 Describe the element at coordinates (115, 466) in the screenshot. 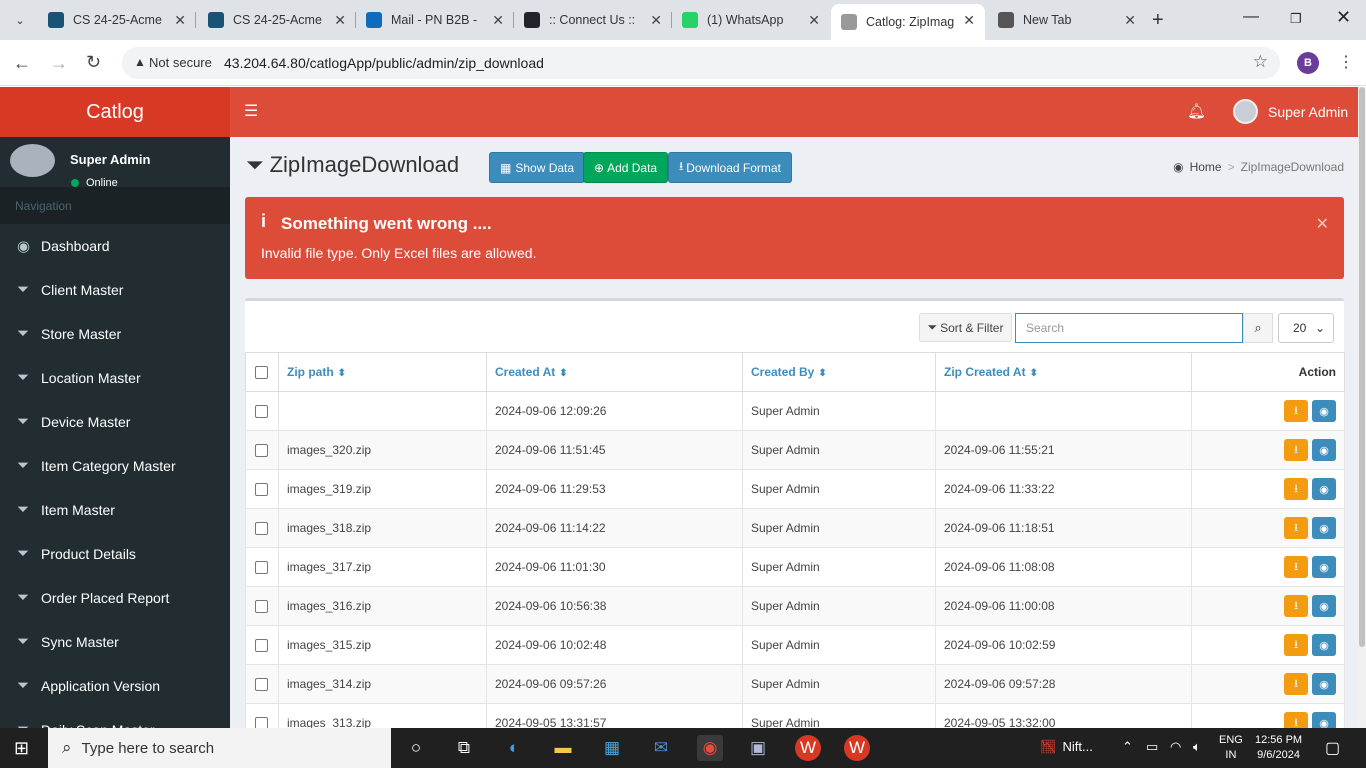

I see `sidebar-item: ⏷ Item Category Master` at that location.